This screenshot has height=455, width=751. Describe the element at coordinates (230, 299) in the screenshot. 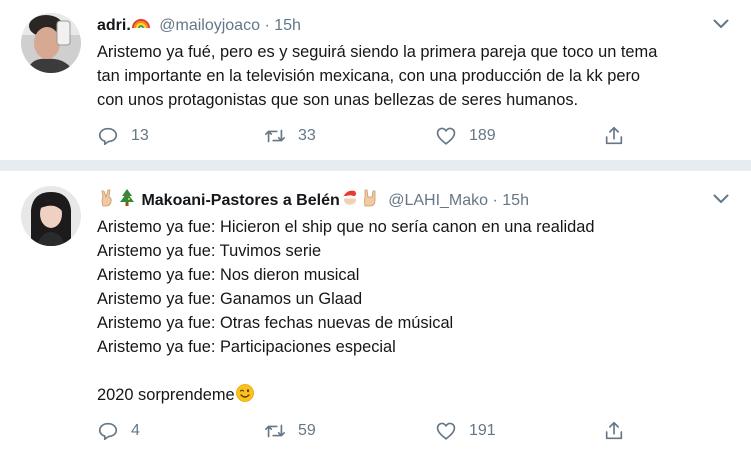

I see `tweet-text-line: Aristemo ya fue: Ganamos un Glaad` at that location.